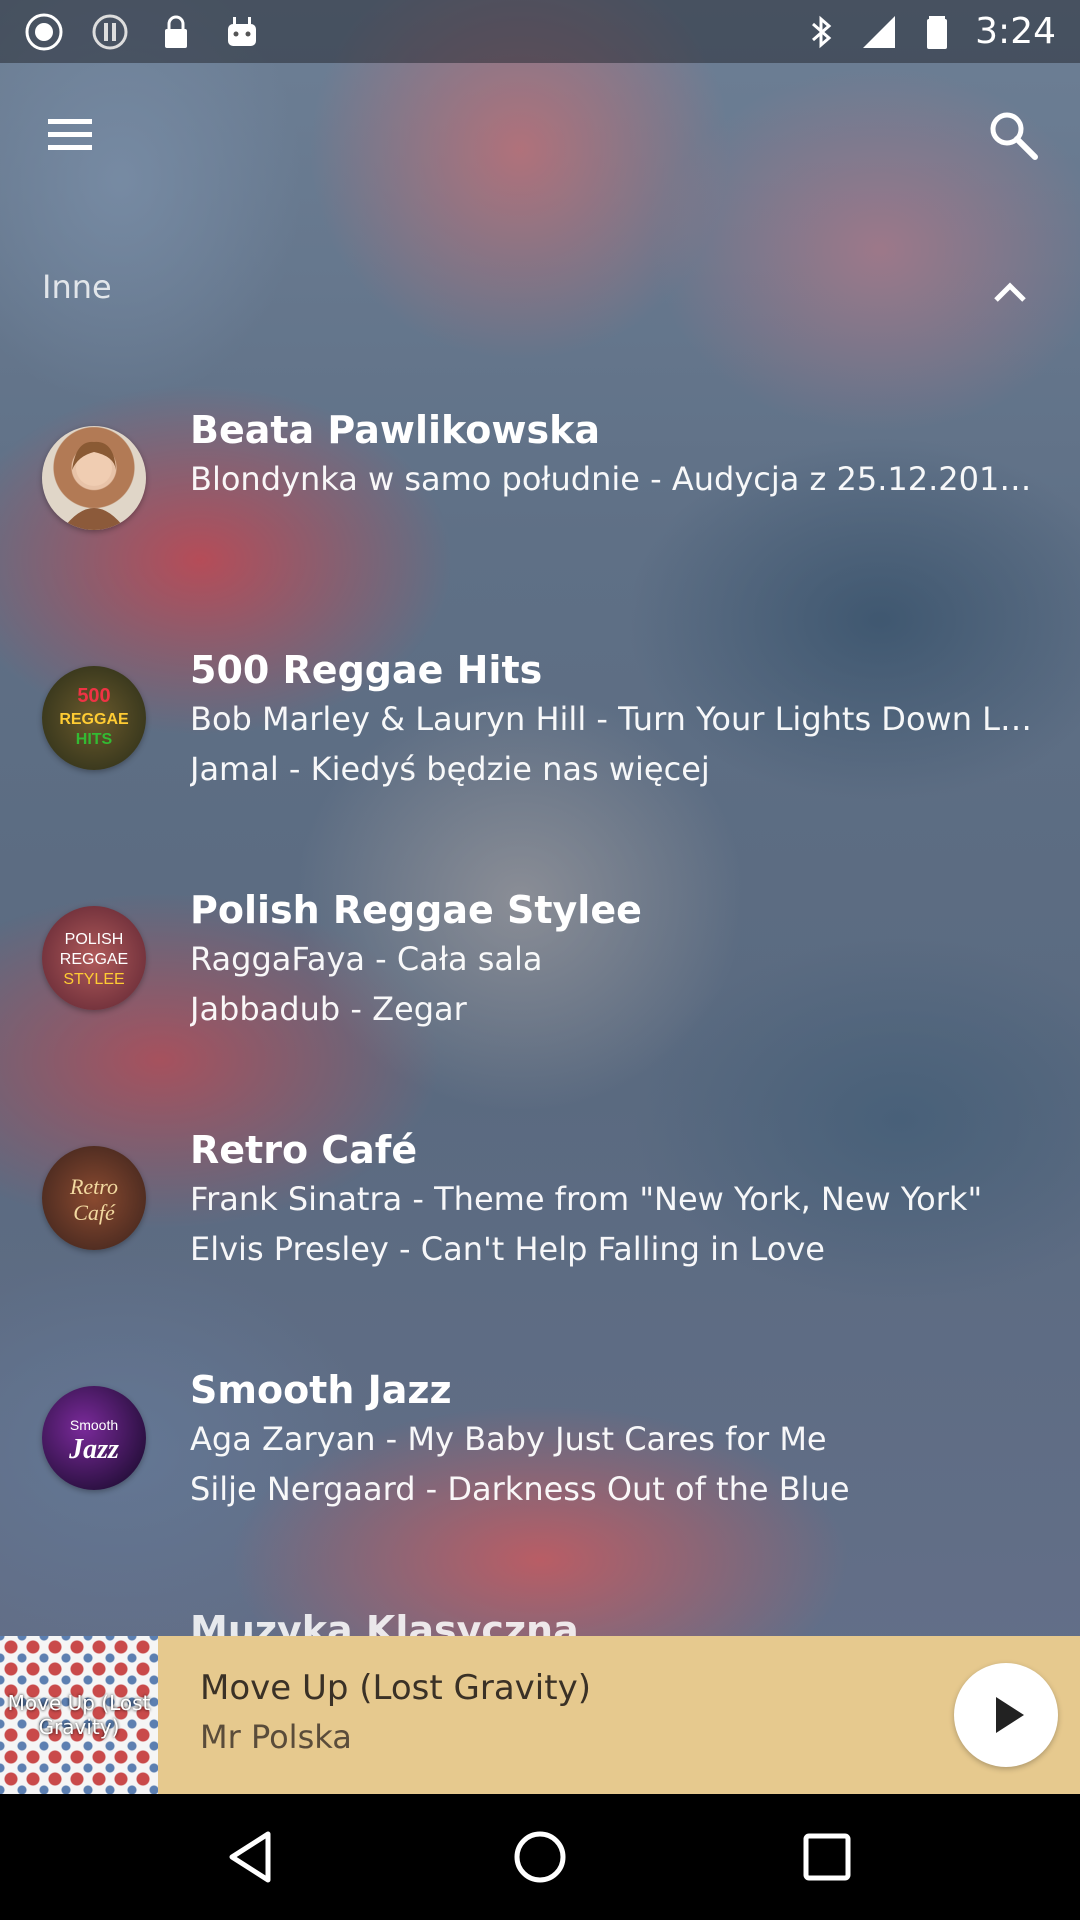  I want to click on svg-text: Café, so click(94, 1212).